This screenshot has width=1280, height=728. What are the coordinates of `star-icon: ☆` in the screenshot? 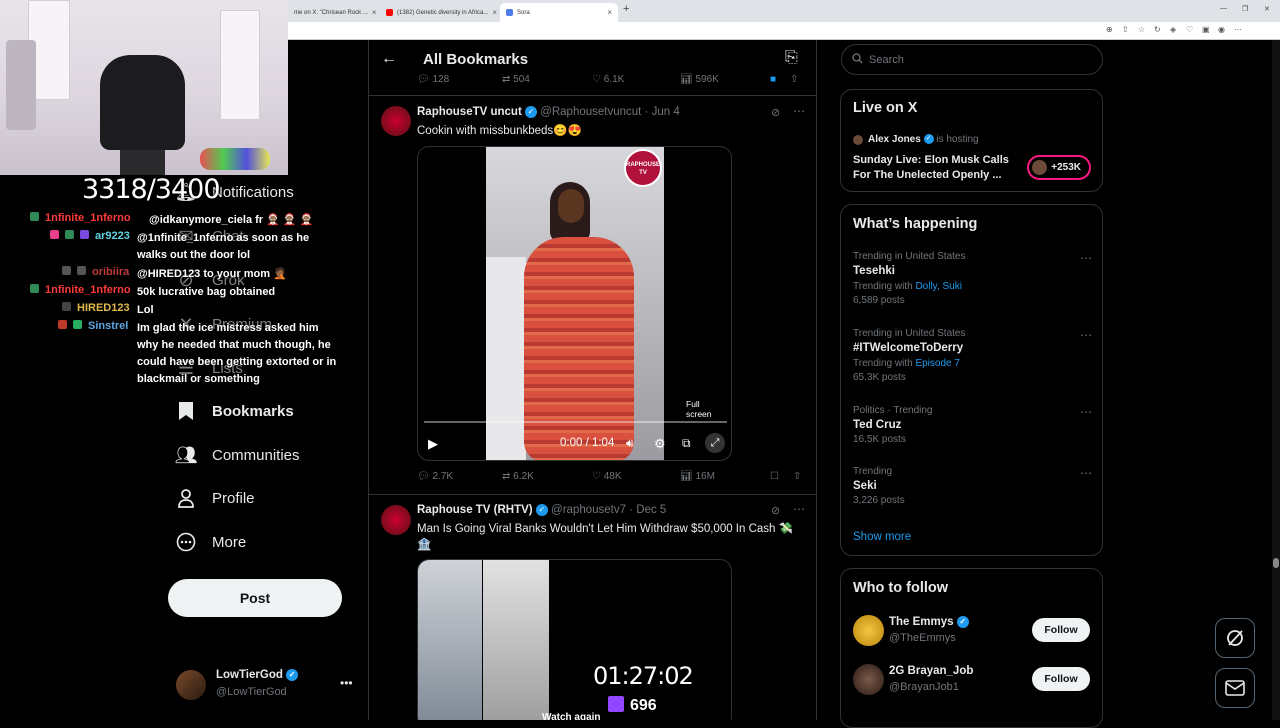 It's located at (1141, 29).